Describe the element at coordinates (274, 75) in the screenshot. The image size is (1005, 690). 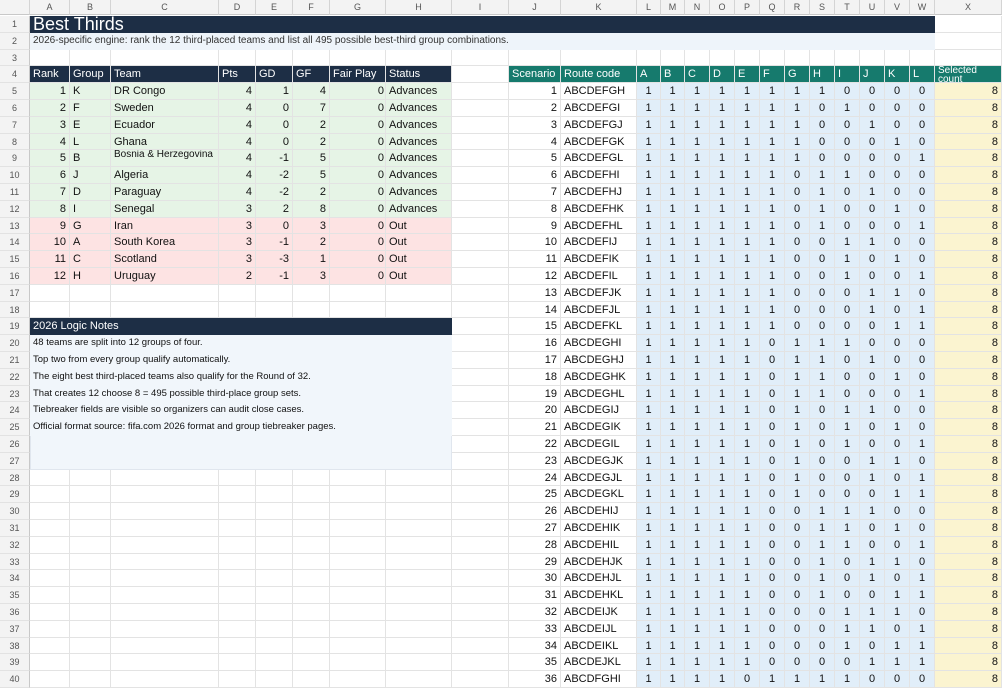
I see `standings-header-gd: GD` at that location.